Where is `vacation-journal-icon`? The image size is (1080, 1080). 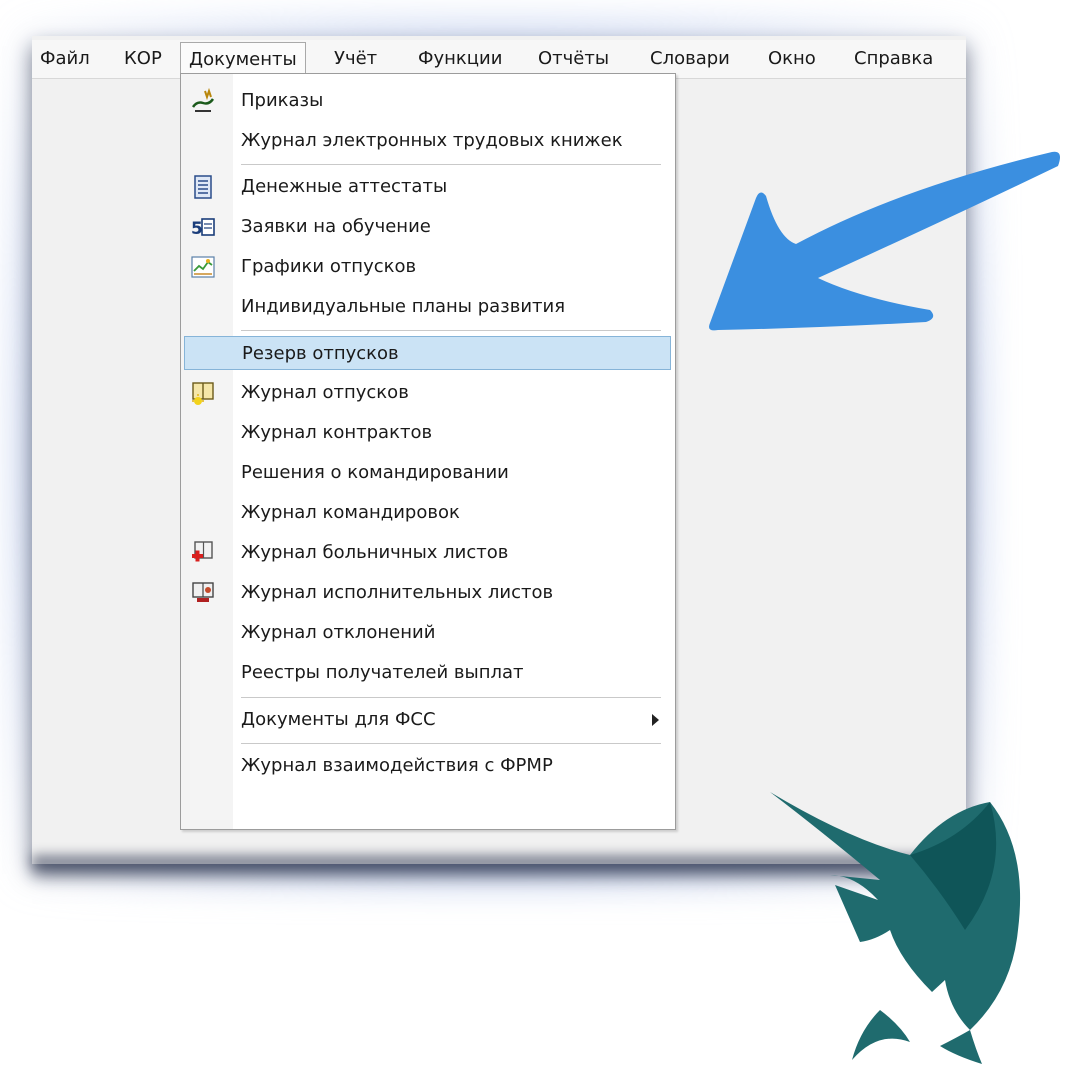
vacation-journal-icon is located at coordinates (203, 393).